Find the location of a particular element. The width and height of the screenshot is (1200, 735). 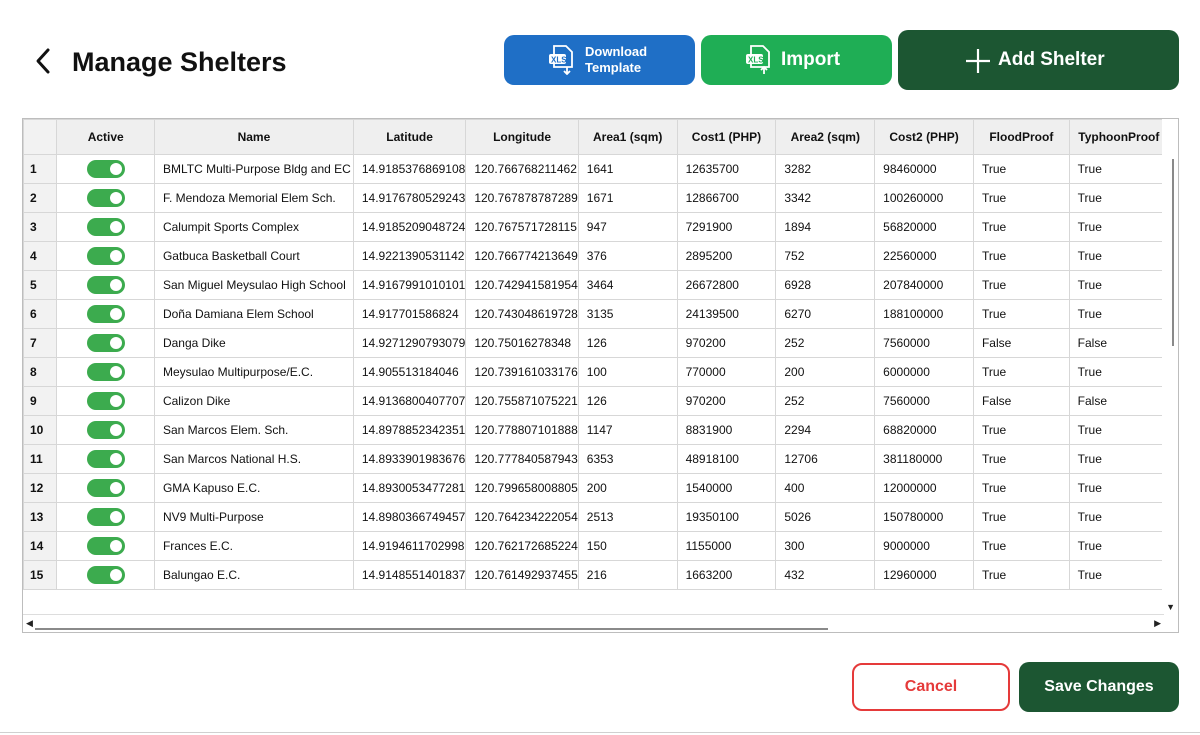

latitude-cell: 14.9185376869108 is located at coordinates (409, 169).